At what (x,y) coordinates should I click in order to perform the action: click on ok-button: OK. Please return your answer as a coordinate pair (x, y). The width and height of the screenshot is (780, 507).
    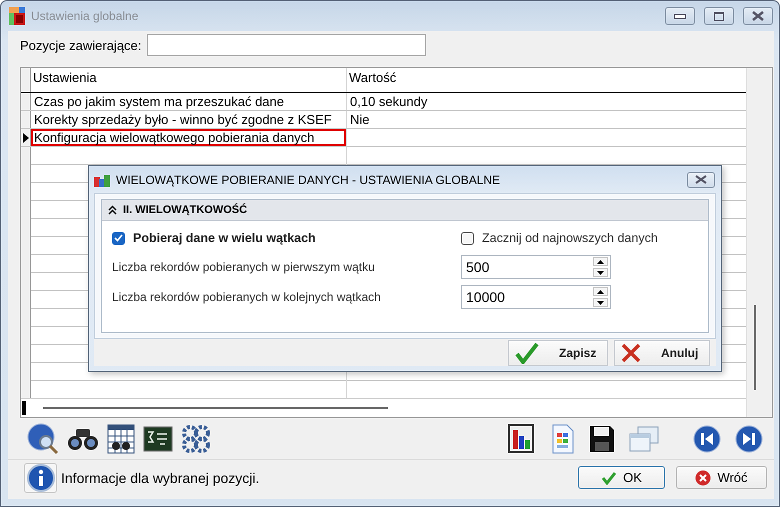
    Looking at the image, I should click on (621, 477).